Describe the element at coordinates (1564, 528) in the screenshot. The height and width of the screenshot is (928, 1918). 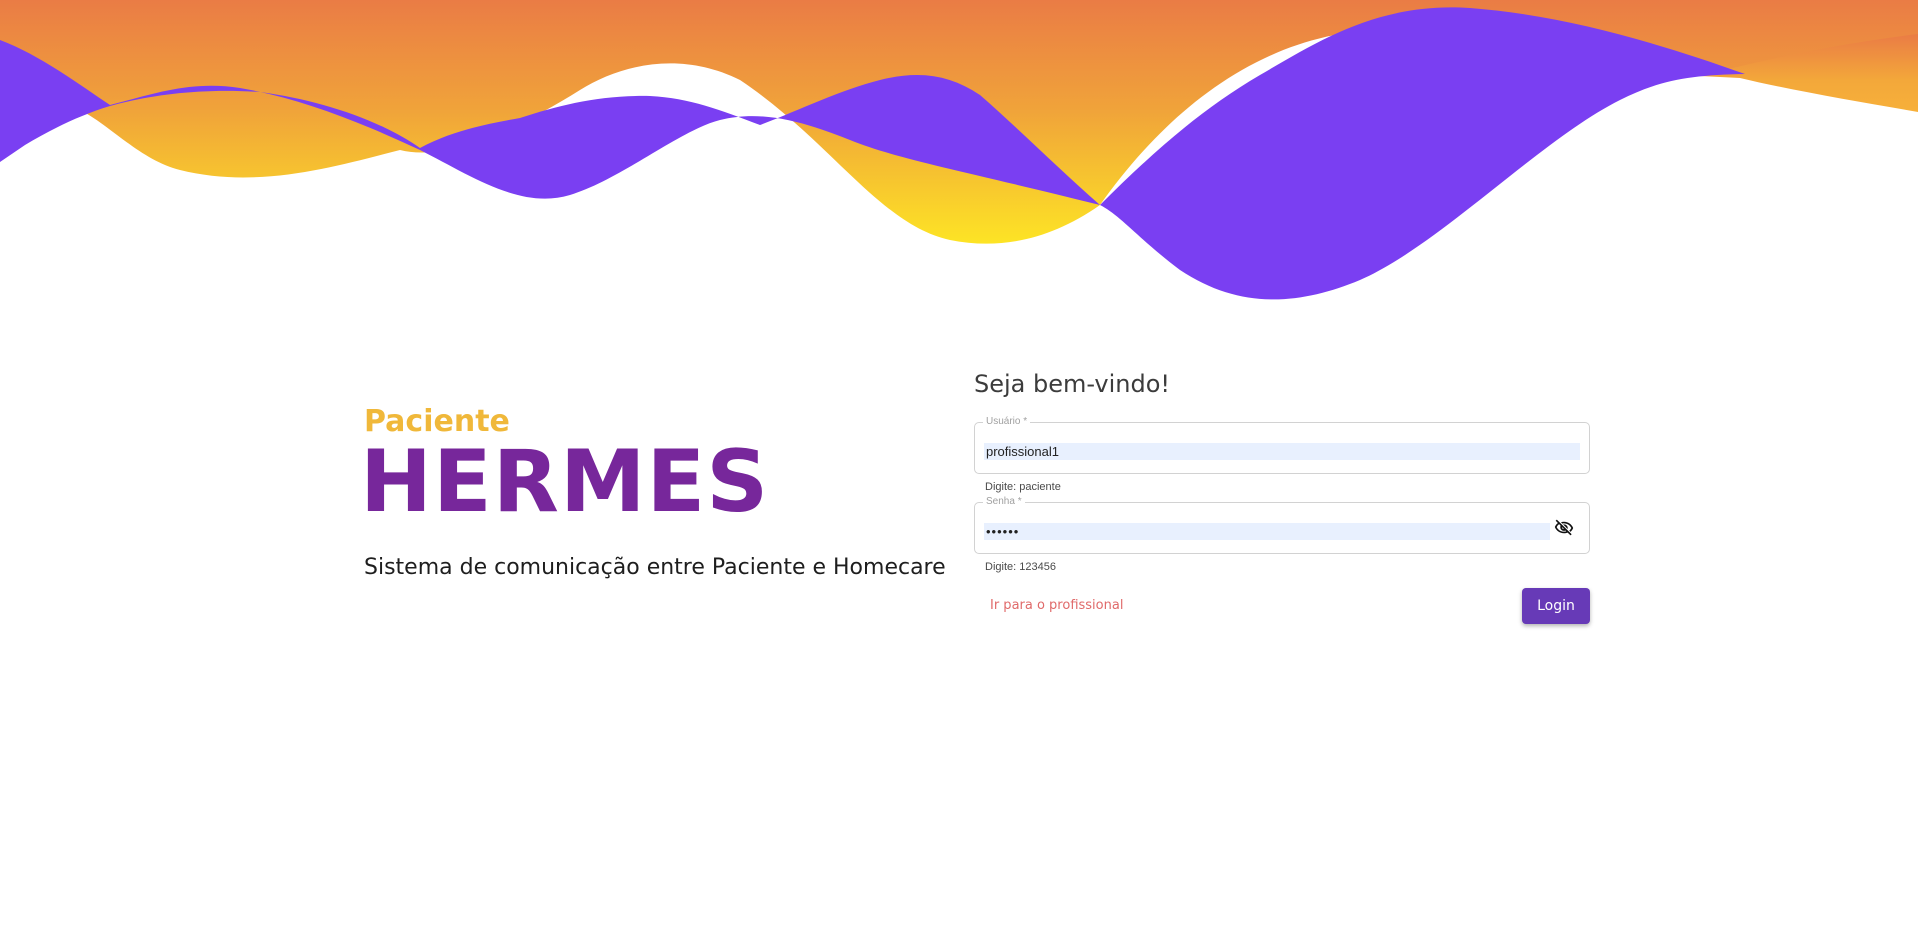
I see `eye-off-icon` at that location.